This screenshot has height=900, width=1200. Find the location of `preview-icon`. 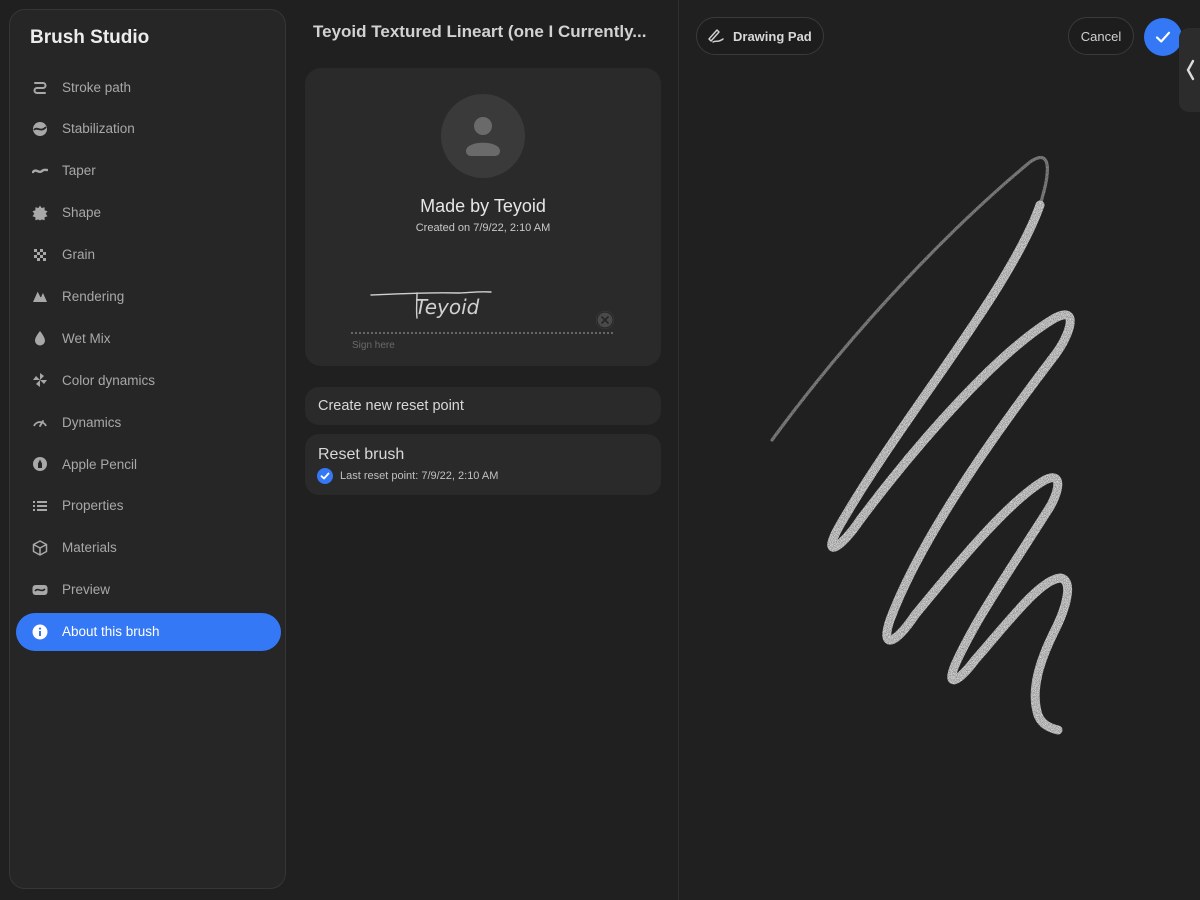

preview-icon is located at coordinates (40, 590).